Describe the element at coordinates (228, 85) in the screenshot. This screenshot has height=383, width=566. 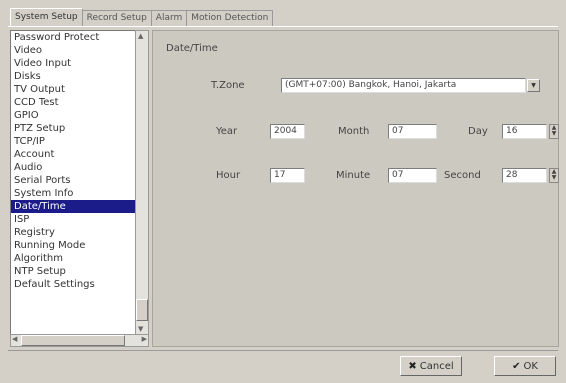
I see `tzone-label: T.Zone` at that location.